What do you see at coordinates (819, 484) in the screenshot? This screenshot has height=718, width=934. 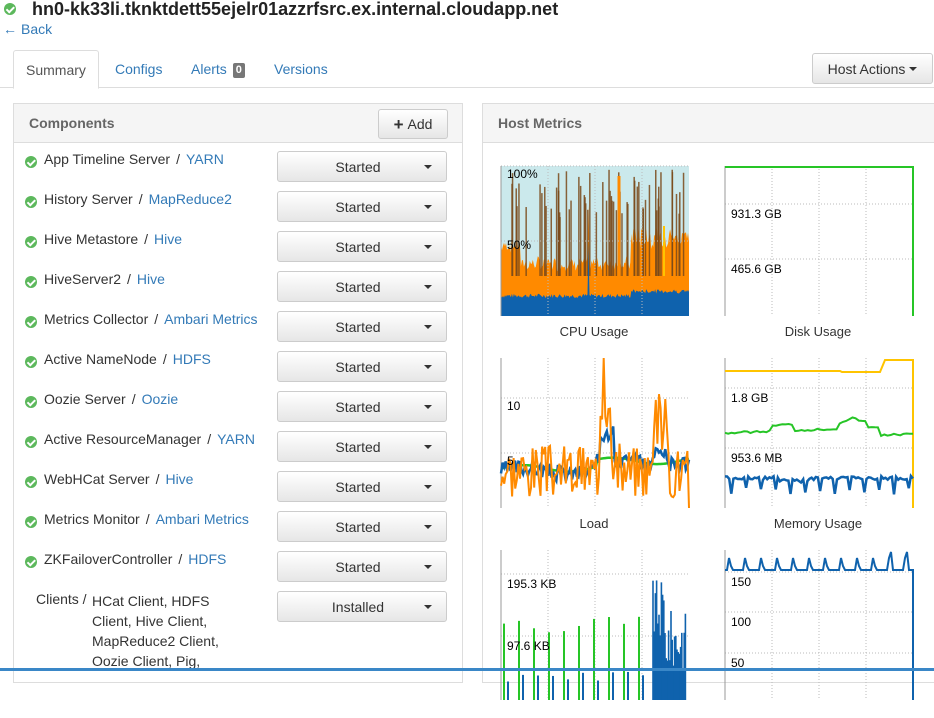 I see `mem-cached-line` at bounding box center [819, 484].